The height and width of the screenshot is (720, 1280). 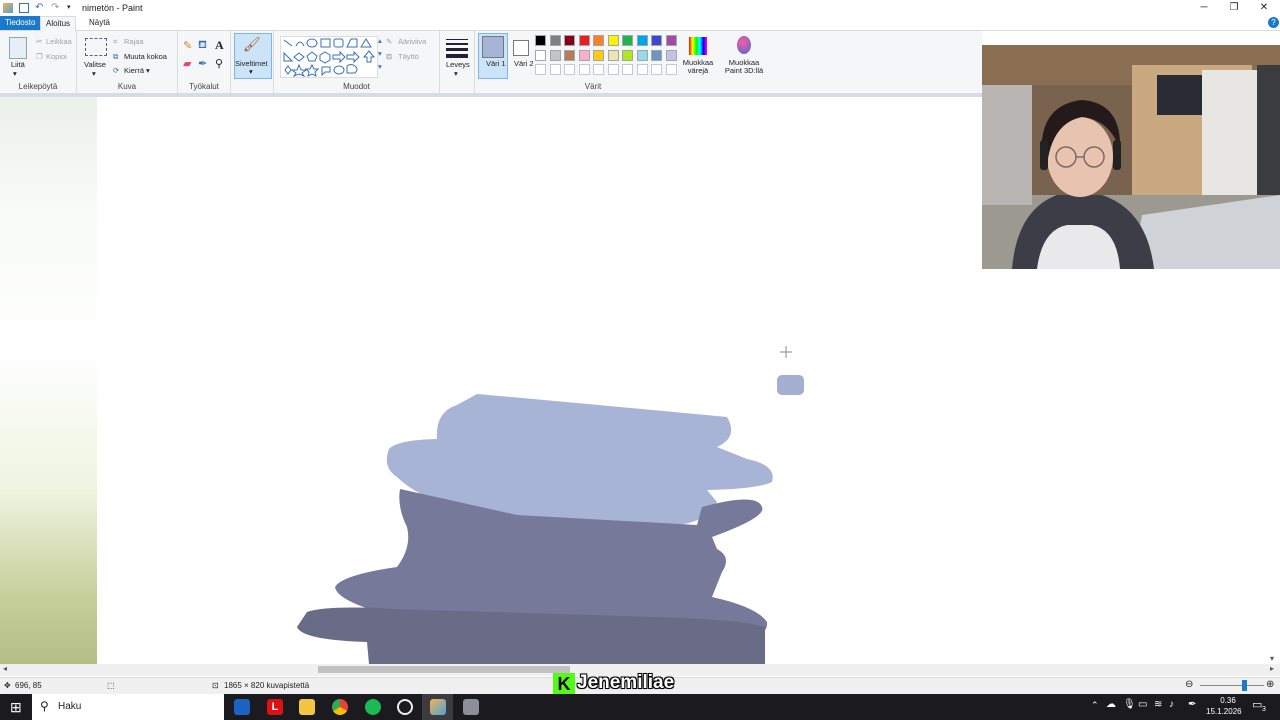 I want to click on tab-file: Tiedosto, so click(x=20, y=23).